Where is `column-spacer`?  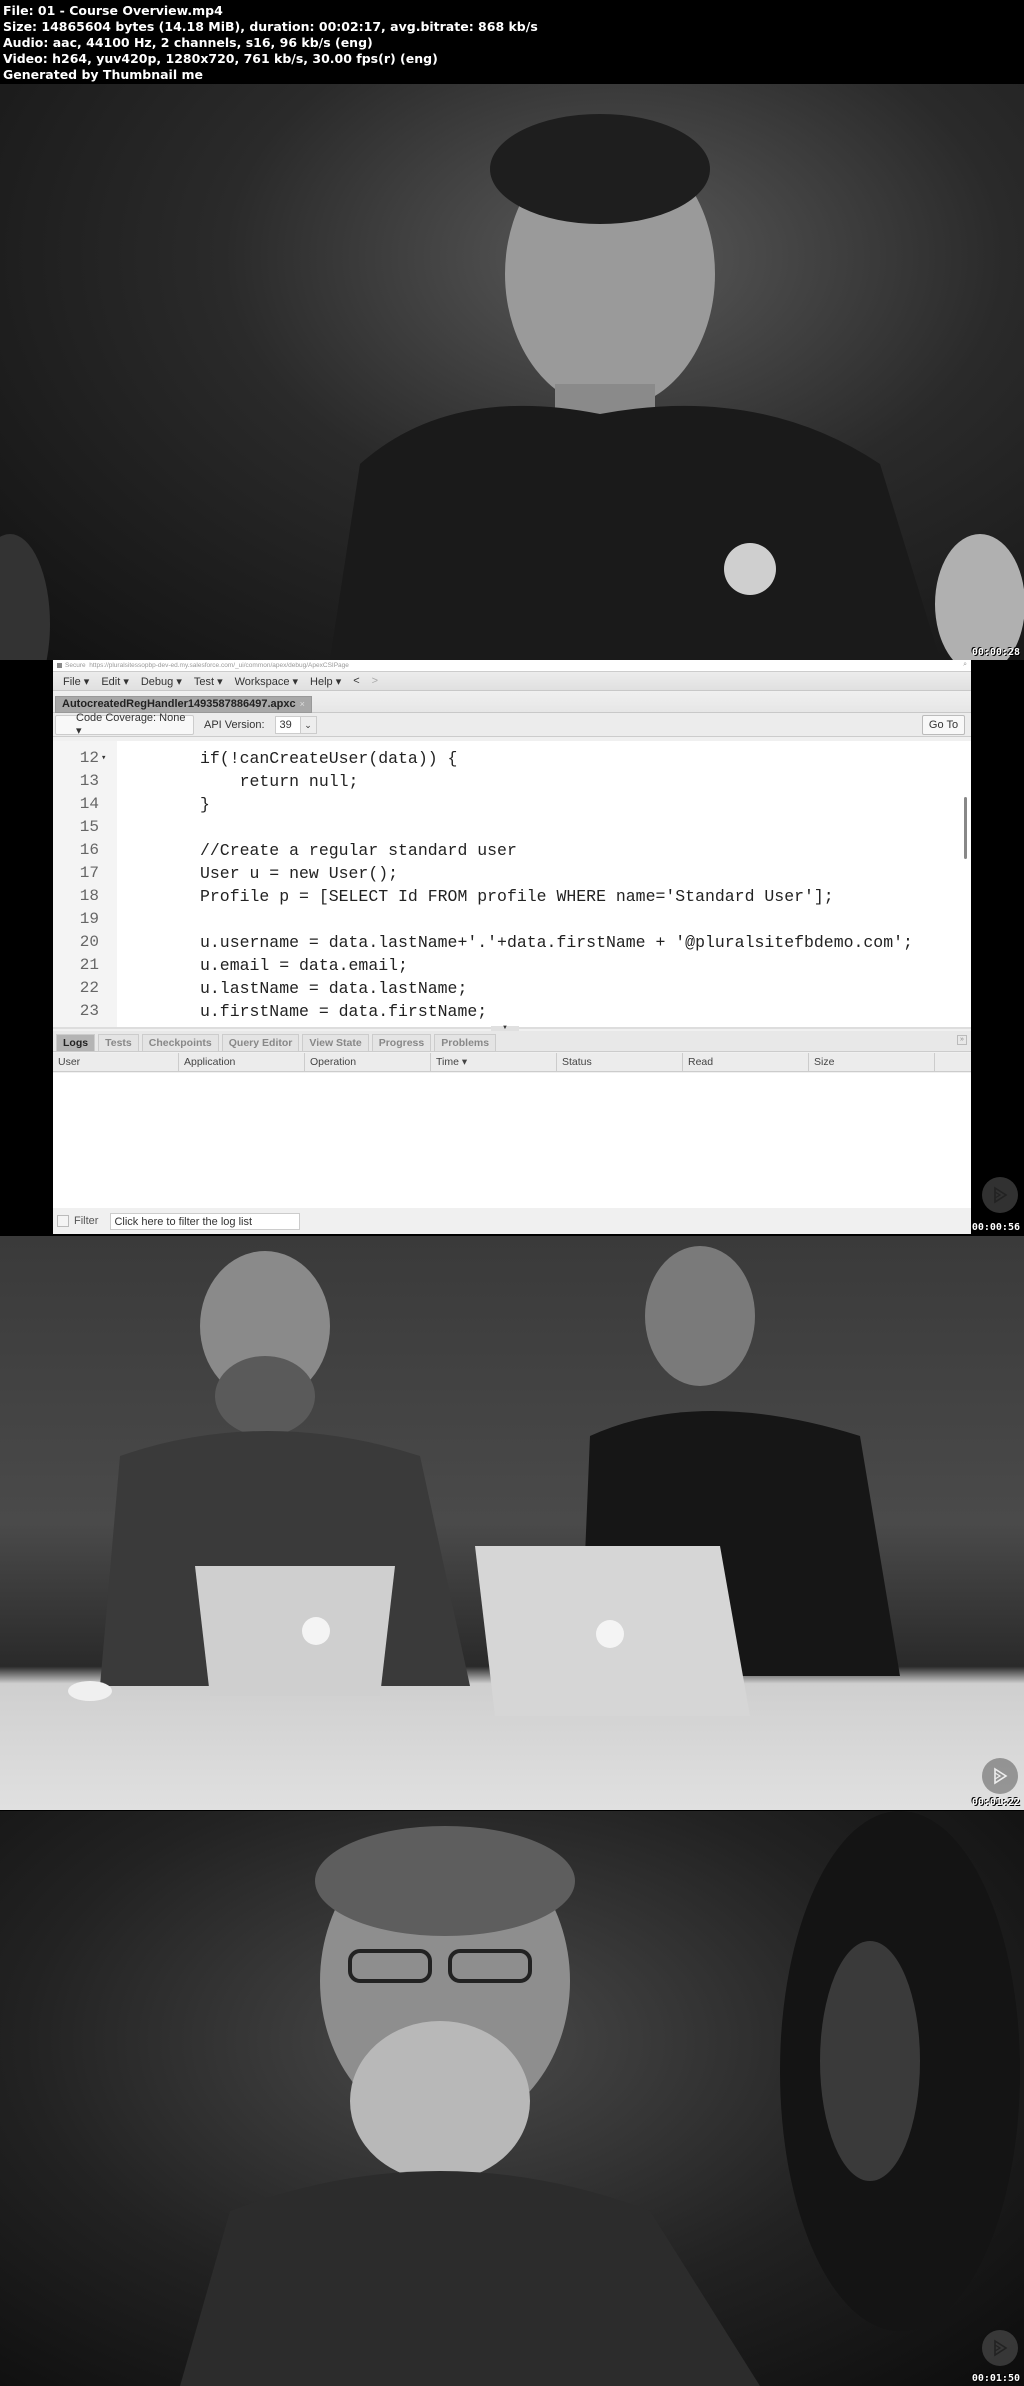 column-spacer is located at coordinates (953, 1062).